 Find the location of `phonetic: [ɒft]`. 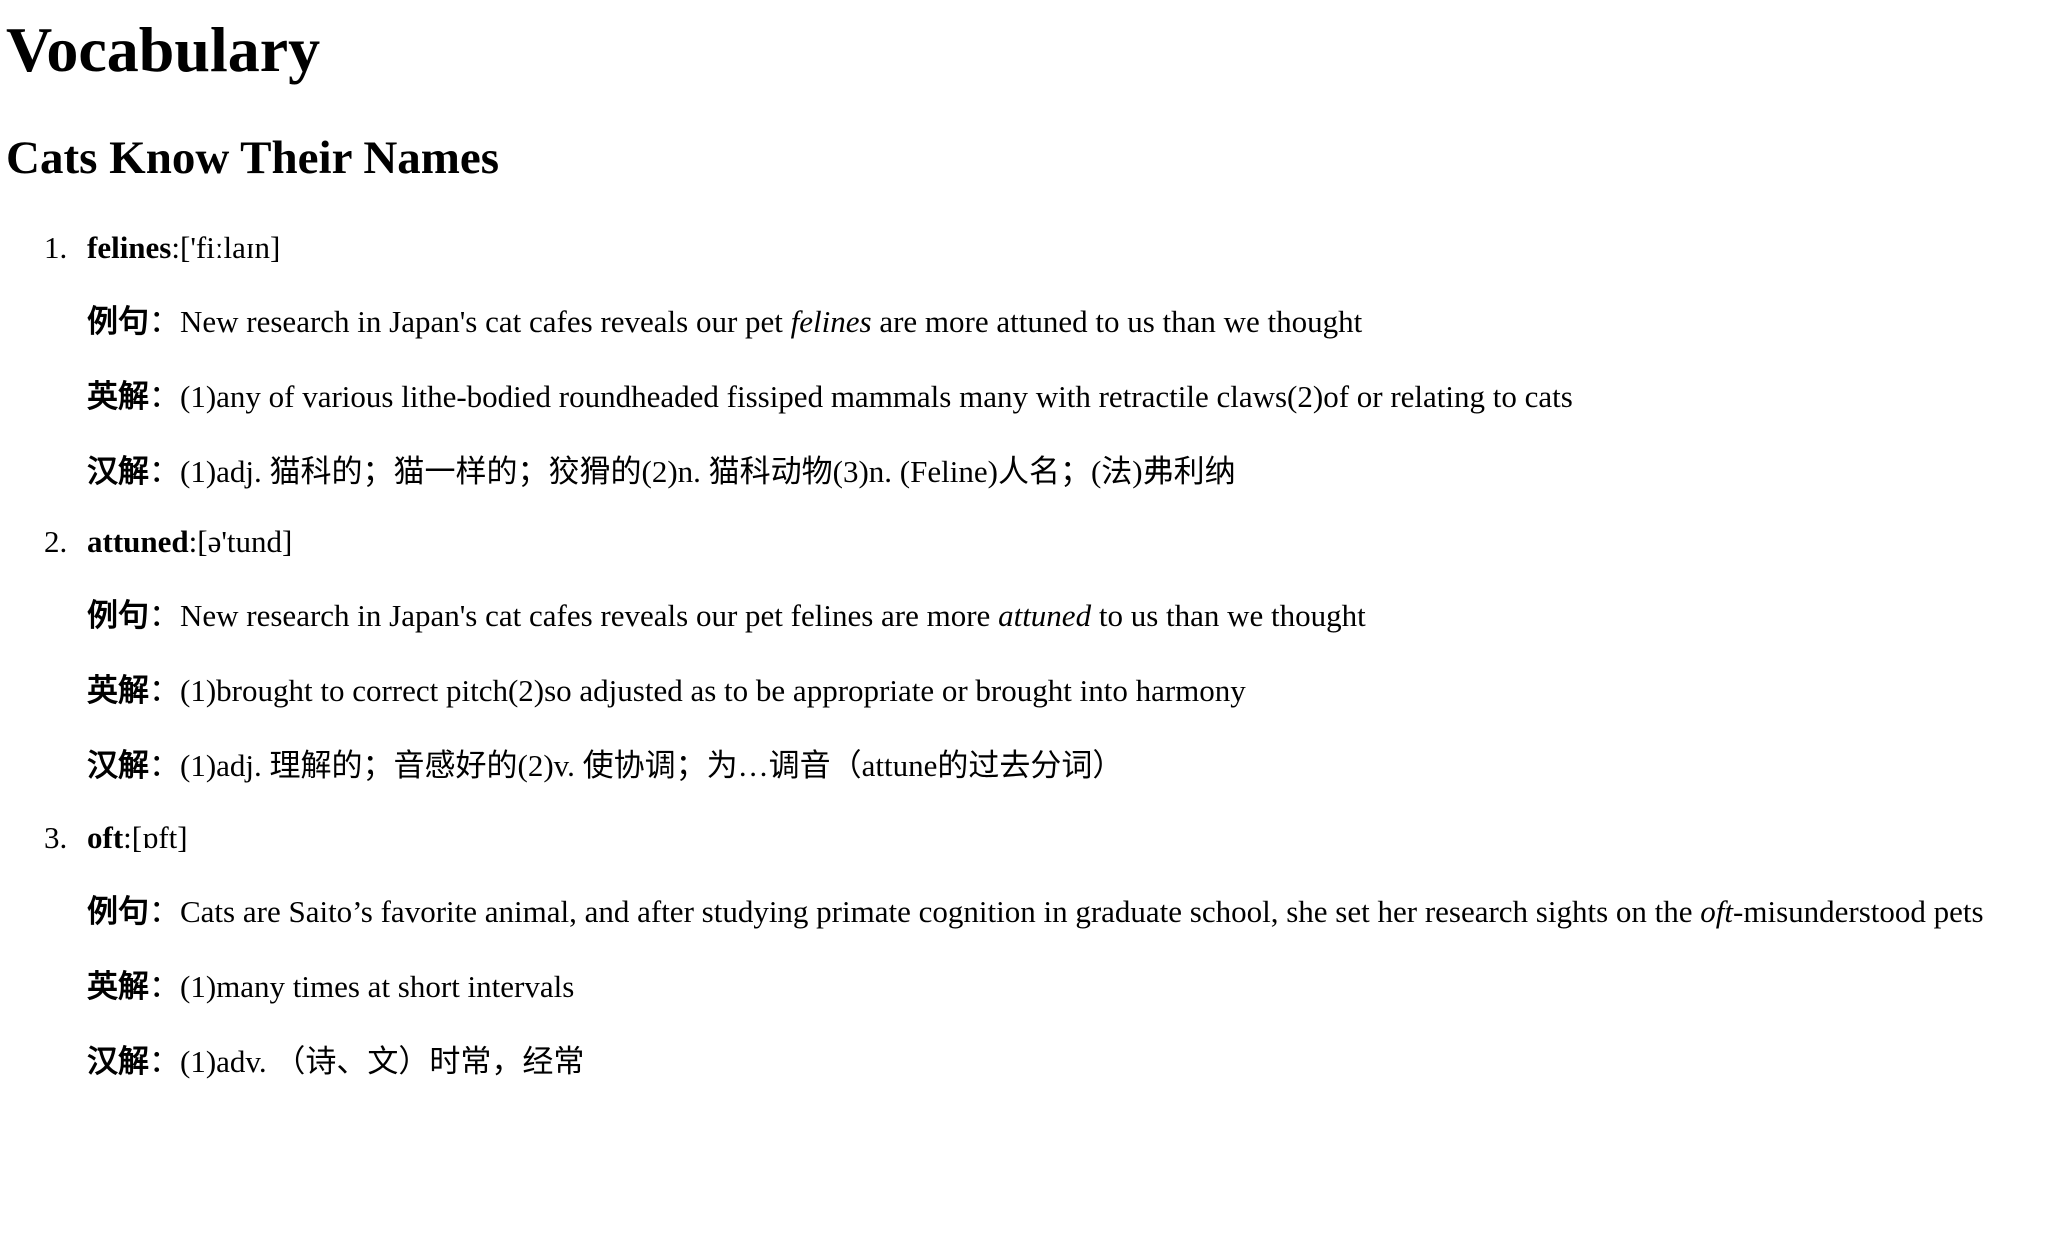

phonetic: [ɒft] is located at coordinates (159, 837).